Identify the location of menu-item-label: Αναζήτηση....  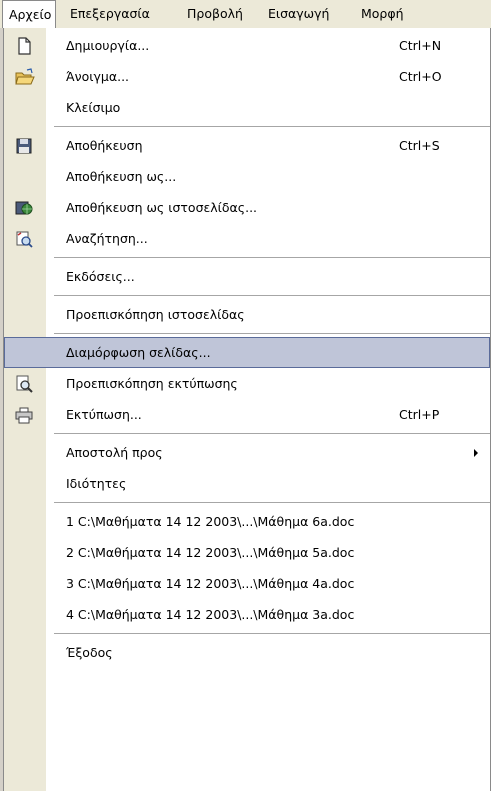
(107, 238).